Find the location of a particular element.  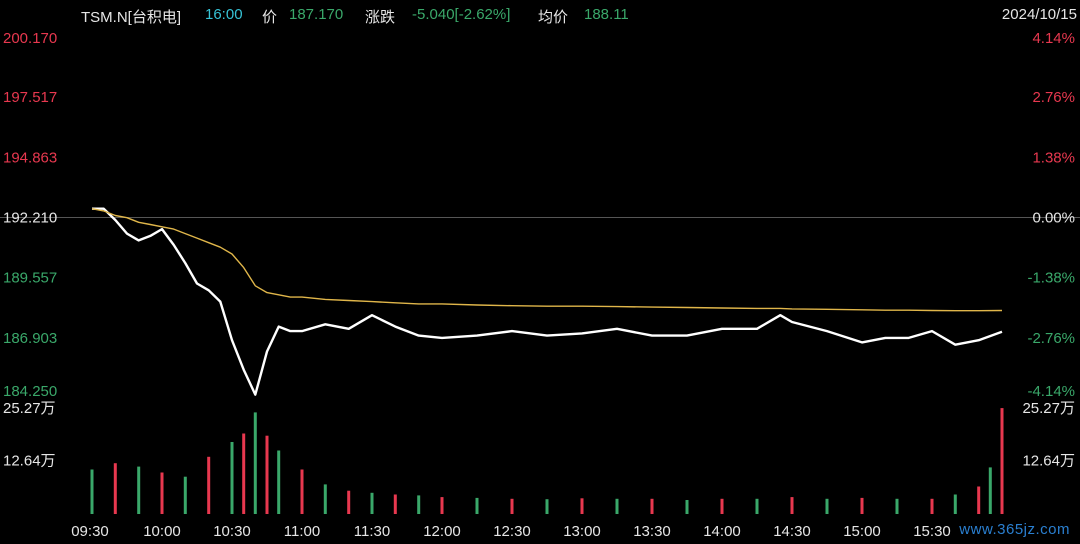

volume-tick-right: 12.64万 is located at coordinates (1048, 461).